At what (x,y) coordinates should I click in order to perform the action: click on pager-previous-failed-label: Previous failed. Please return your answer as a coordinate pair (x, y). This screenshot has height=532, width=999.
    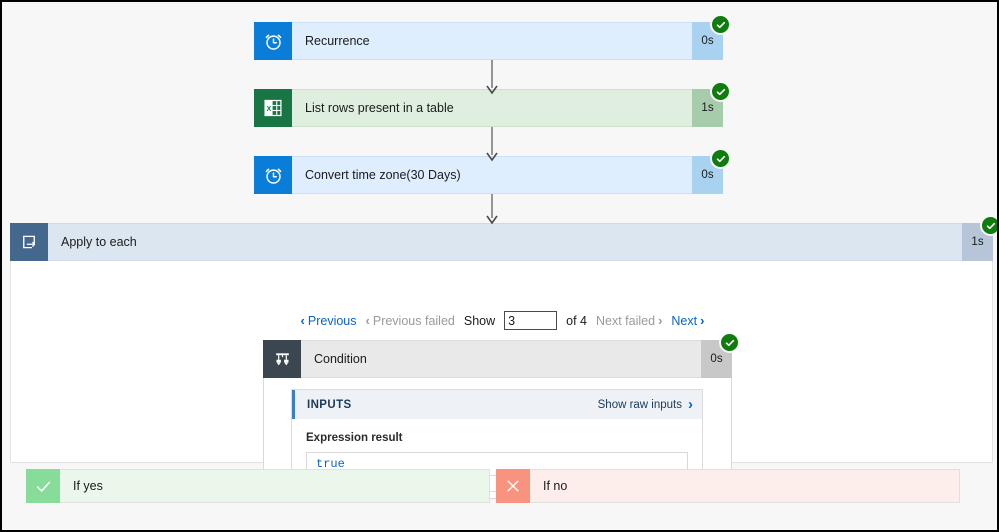
    Looking at the image, I should click on (413, 320).